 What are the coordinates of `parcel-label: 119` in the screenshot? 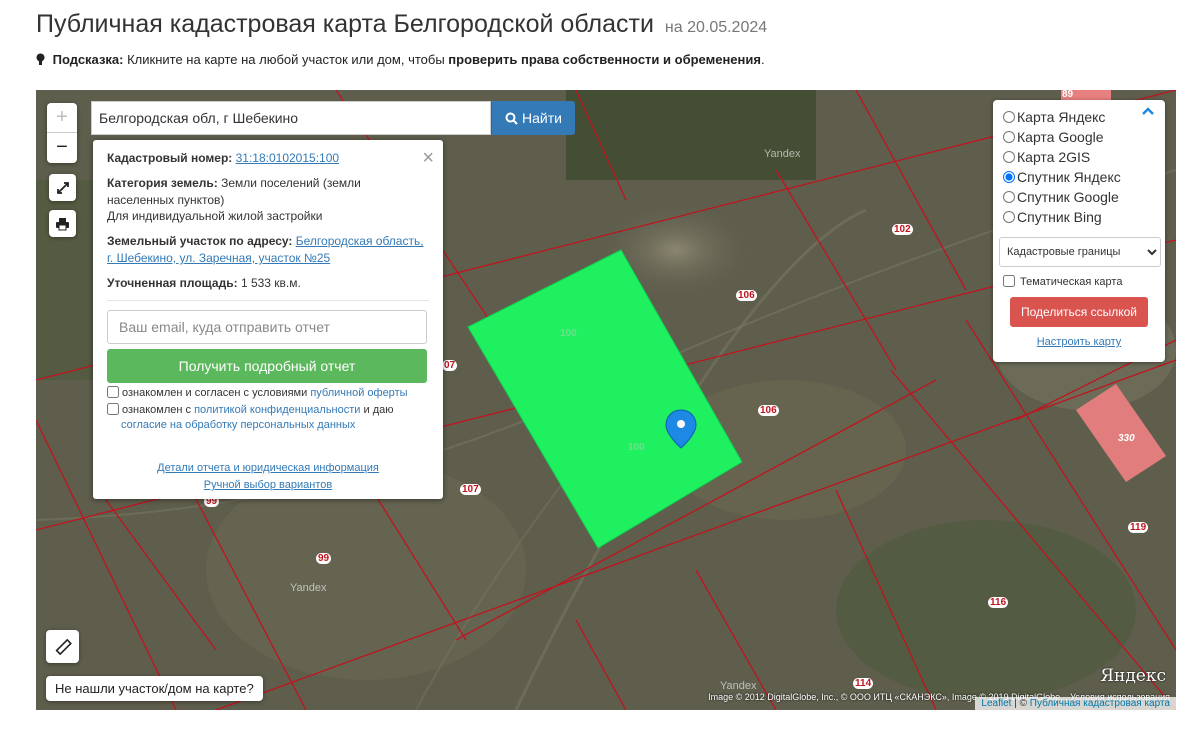 It's located at (1138, 527).